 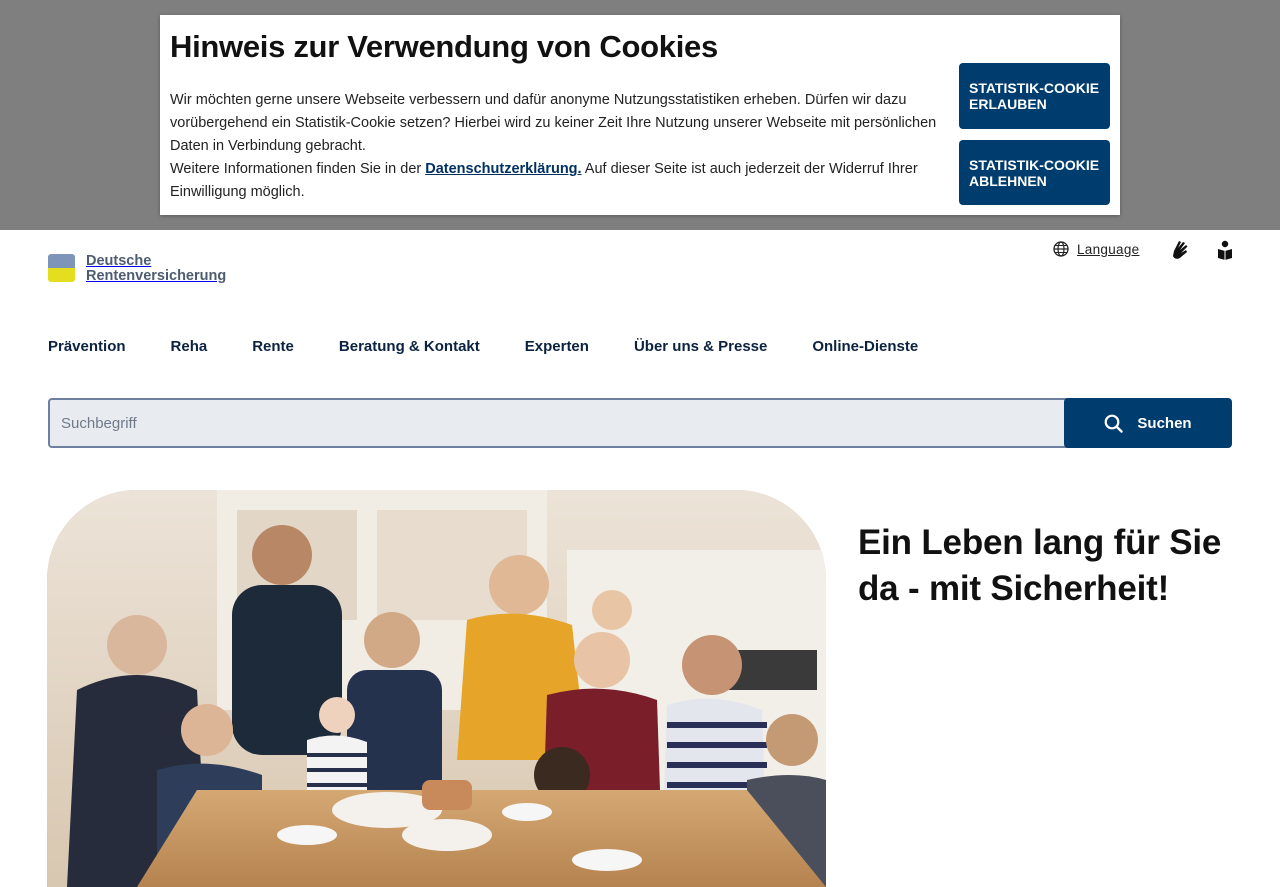 What do you see at coordinates (298, 169) in the screenshot?
I see `cookie-info-prefix: Weitere Informationen finden Sie in der` at bounding box center [298, 169].